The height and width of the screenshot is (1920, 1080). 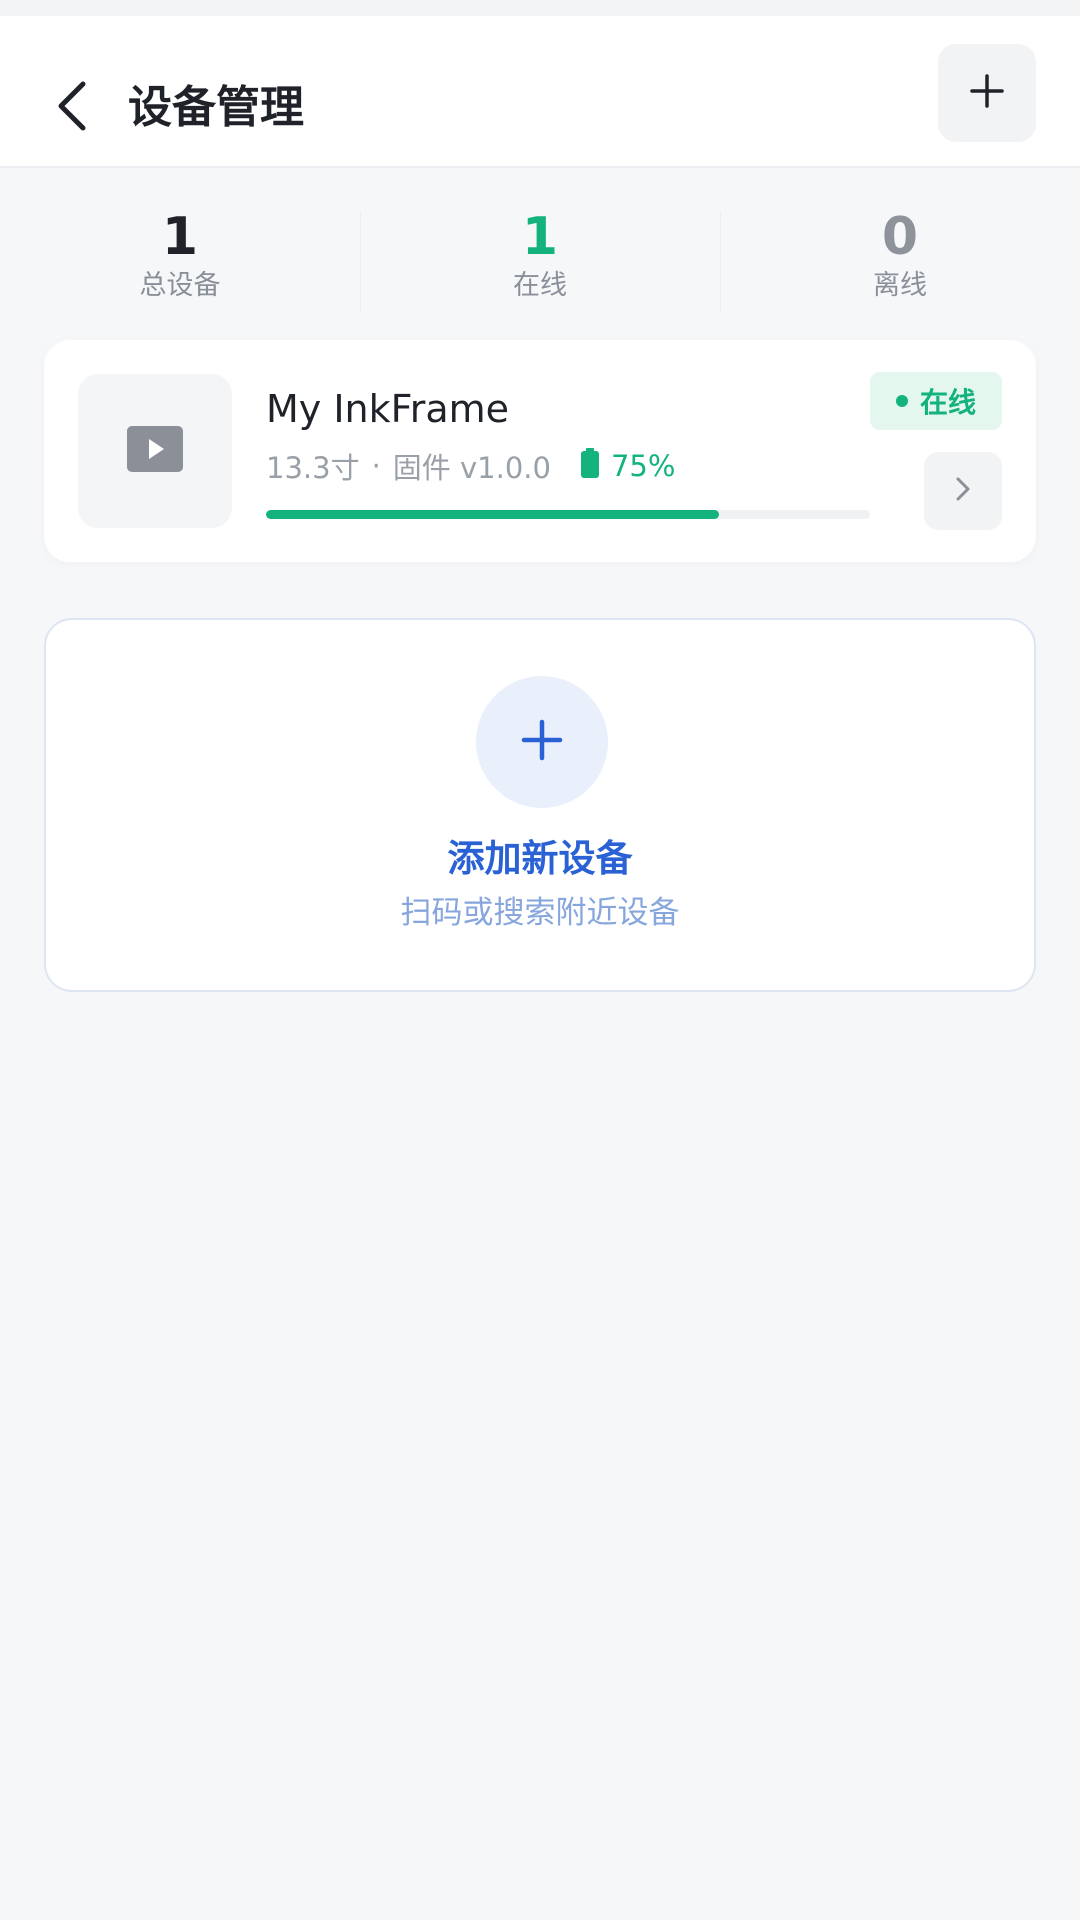 I want to click on stat-online-value: 1, so click(x=540, y=237).